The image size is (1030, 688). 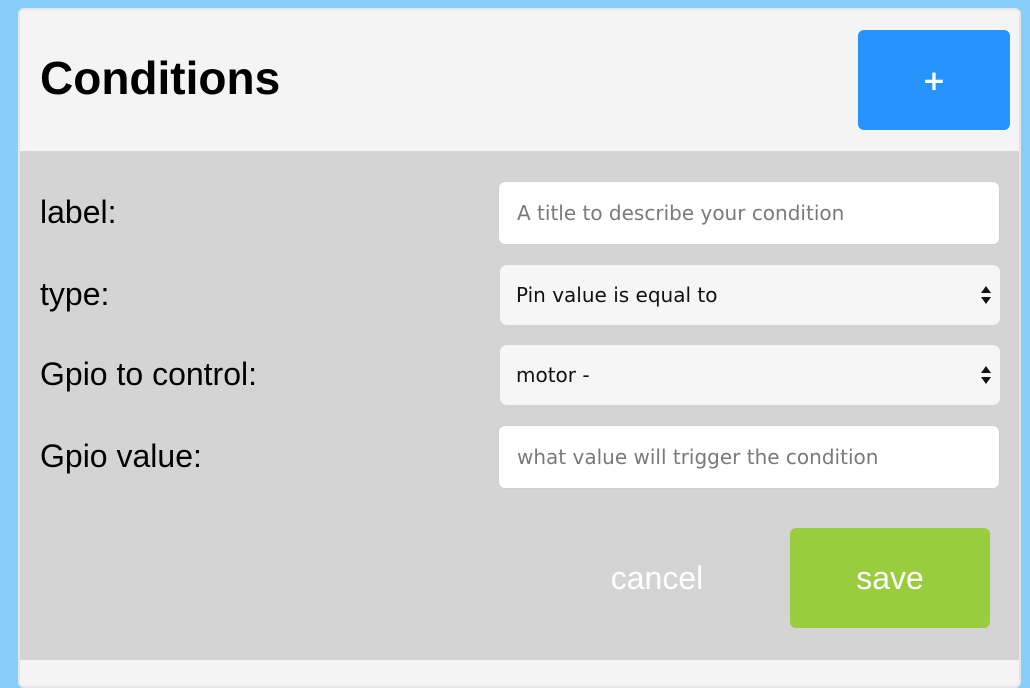 I want to click on add-condition-button: +, so click(x=934, y=80).